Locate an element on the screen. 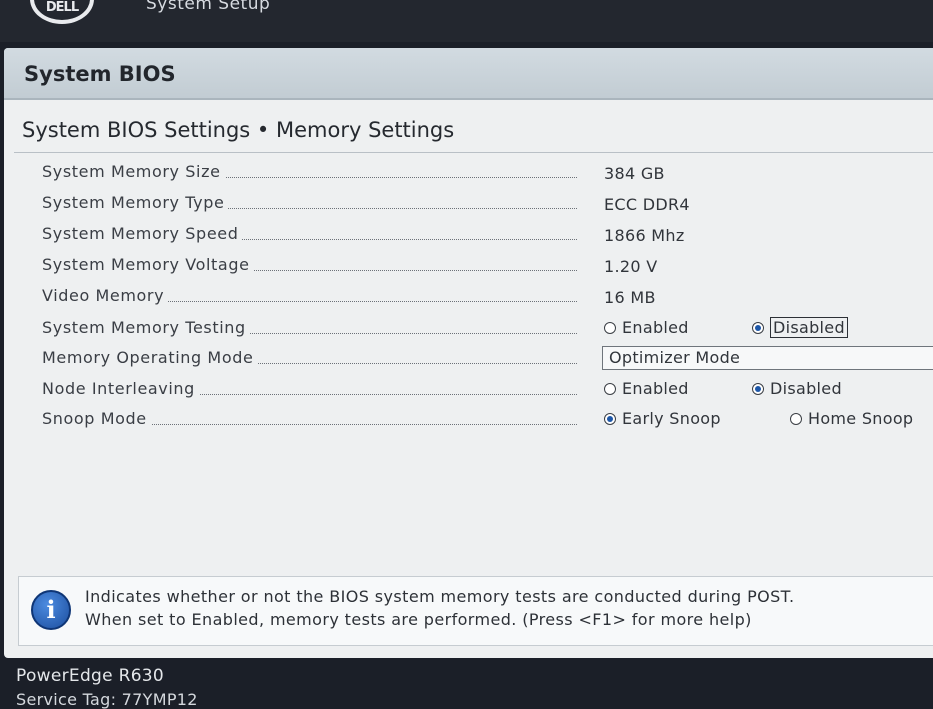 This screenshot has width=933, height=709. radio-label: Home Snoop is located at coordinates (861, 418).